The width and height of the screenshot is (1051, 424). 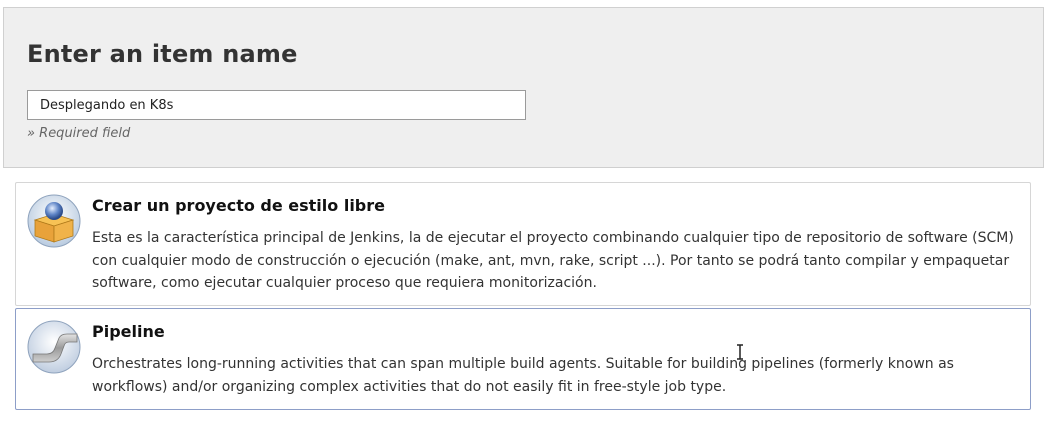 What do you see at coordinates (162, 54) in the screenshot?
I see `page-title: Enter an item name` at bounding box center [162, 54].